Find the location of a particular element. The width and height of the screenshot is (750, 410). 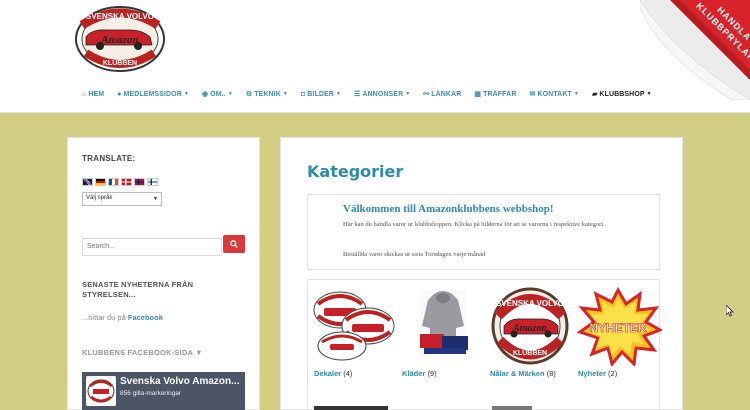

search-form is located at coordinates (163, 245).